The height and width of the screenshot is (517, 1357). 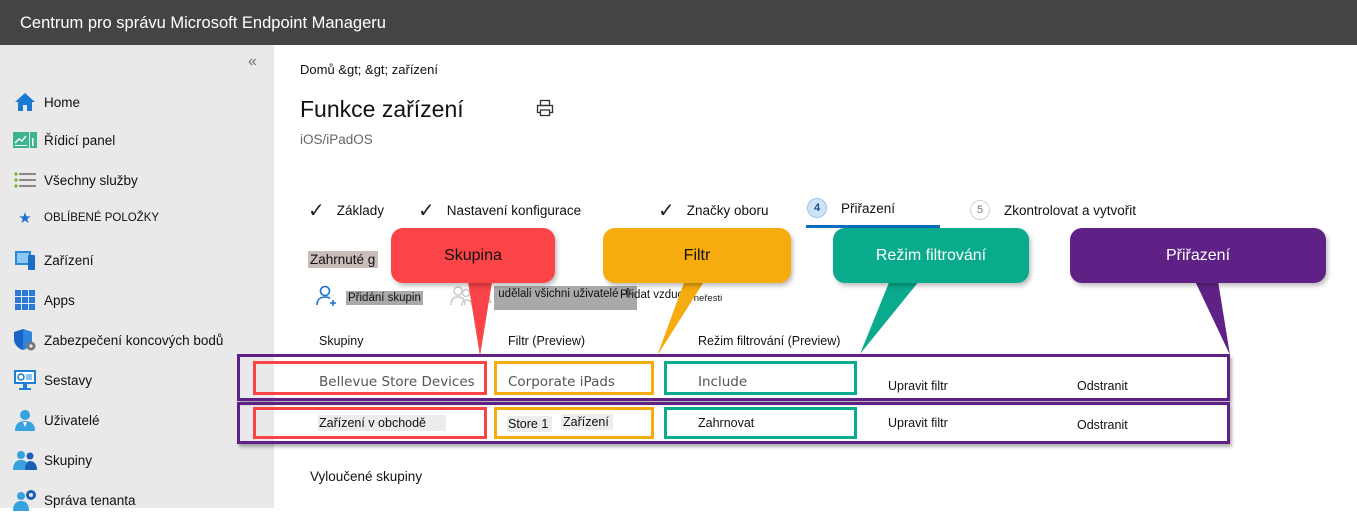 I want to click on callout-tail-group, so click(x=480, y=319).